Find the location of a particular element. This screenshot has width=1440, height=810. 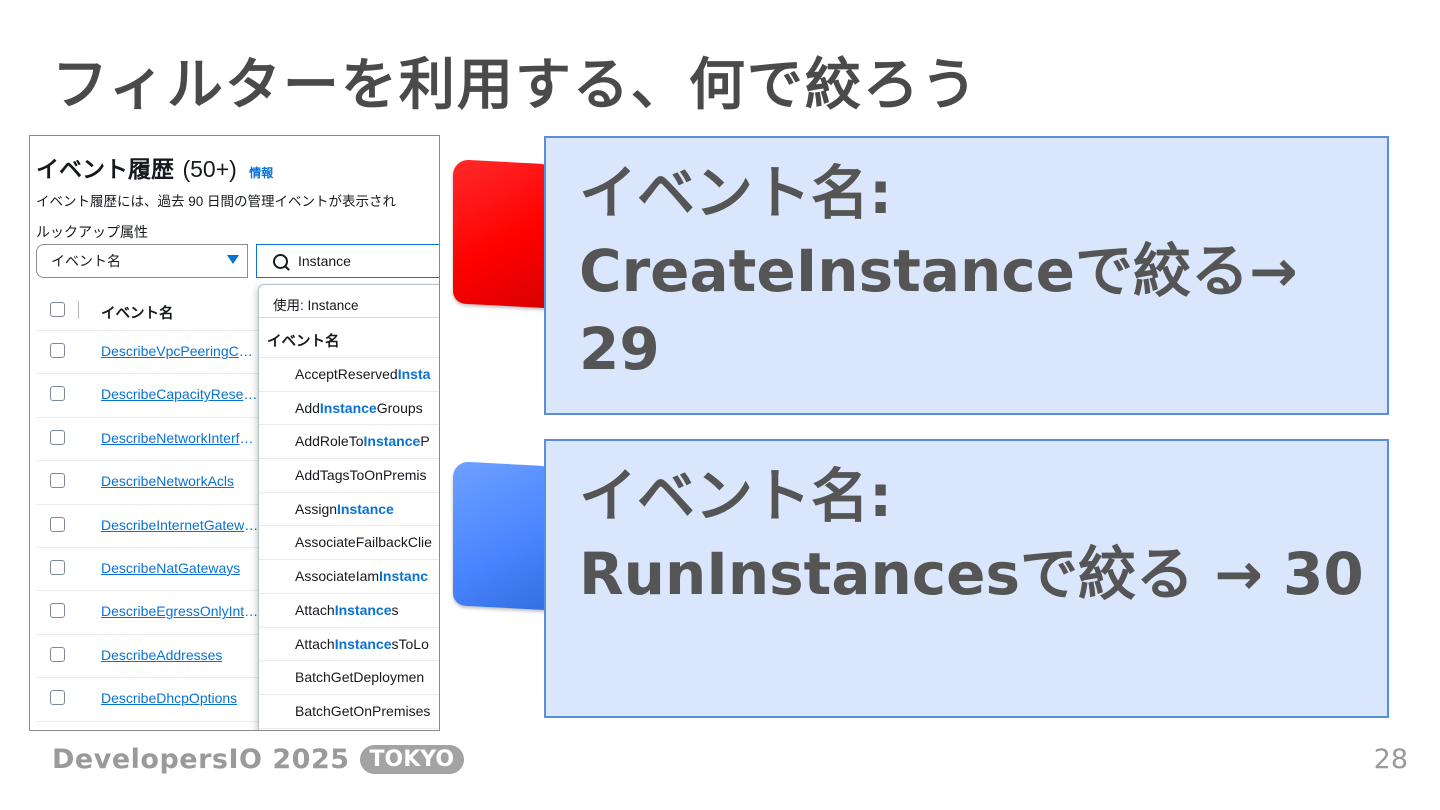

table-row: DescribeNetworkAcls is located at coordinates (152, 483).